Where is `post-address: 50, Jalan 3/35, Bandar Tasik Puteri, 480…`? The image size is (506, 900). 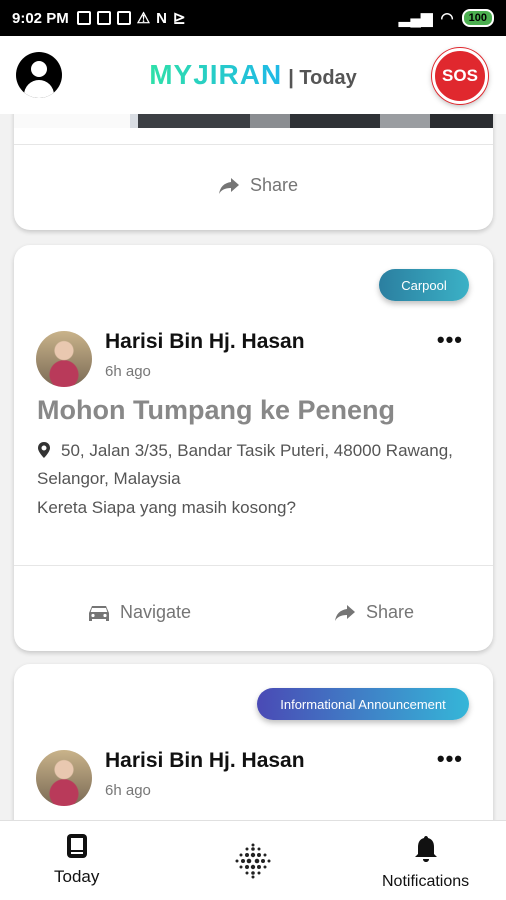
post-address: 50, Jalan 3/35, Bandar Tasik Puteri, 480… is located at coordinates (257, 465).